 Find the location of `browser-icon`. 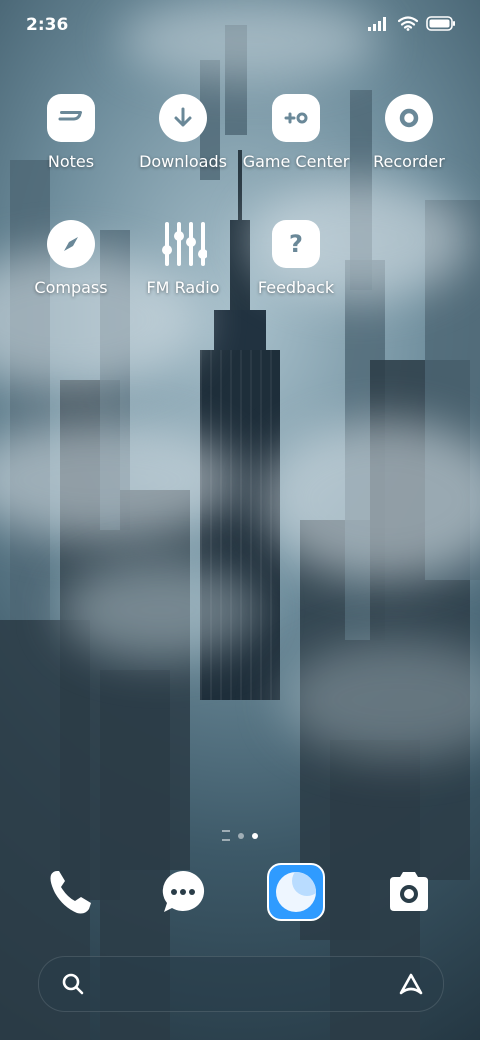

browser-icon is located at coordinates (296, 892).